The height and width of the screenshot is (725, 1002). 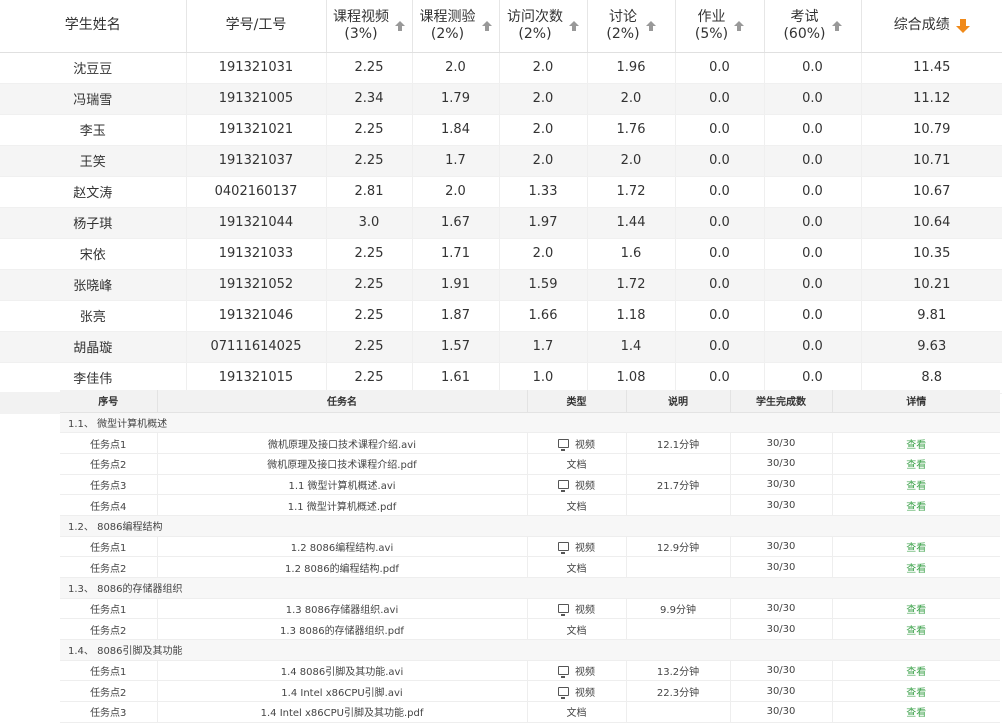 I want to click on grades-header-7: 考试 (60%), so click(x=813, y=26).